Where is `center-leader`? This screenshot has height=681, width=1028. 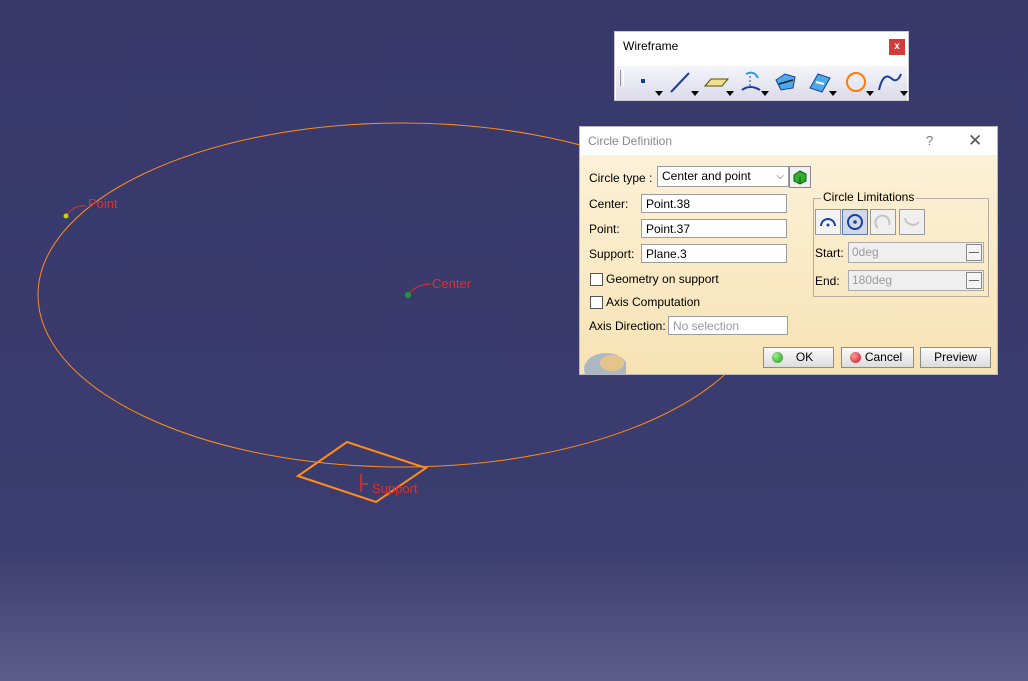 center-leader is located at coordinates (419, 289).